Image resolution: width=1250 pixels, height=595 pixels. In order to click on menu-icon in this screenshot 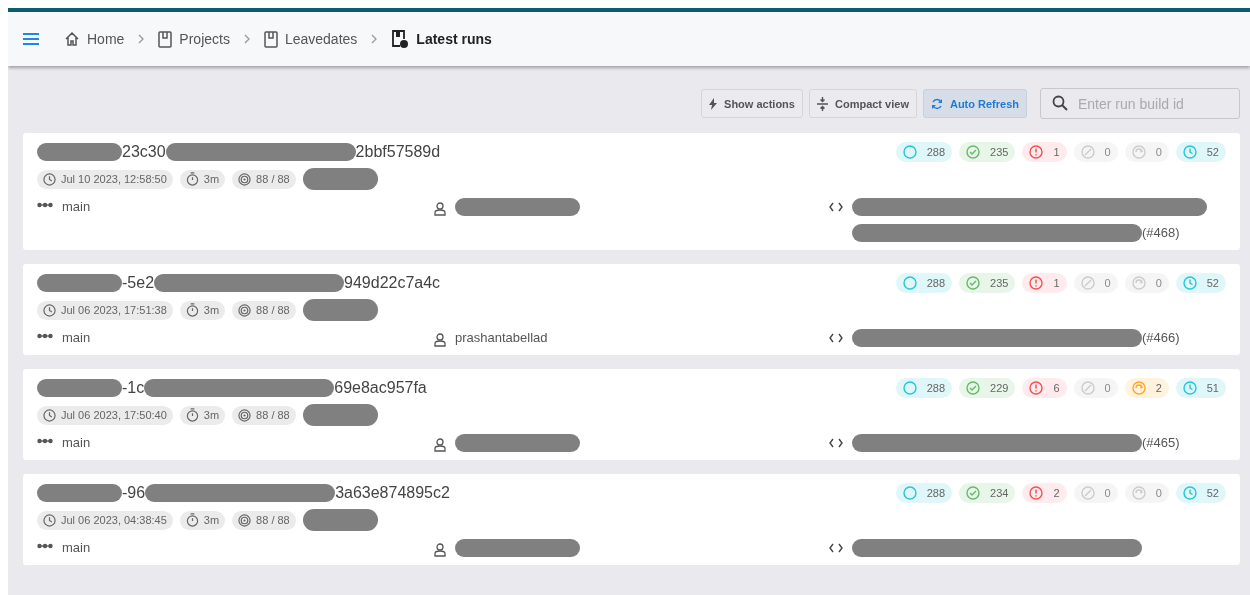, I will do `click(31, 39)`.